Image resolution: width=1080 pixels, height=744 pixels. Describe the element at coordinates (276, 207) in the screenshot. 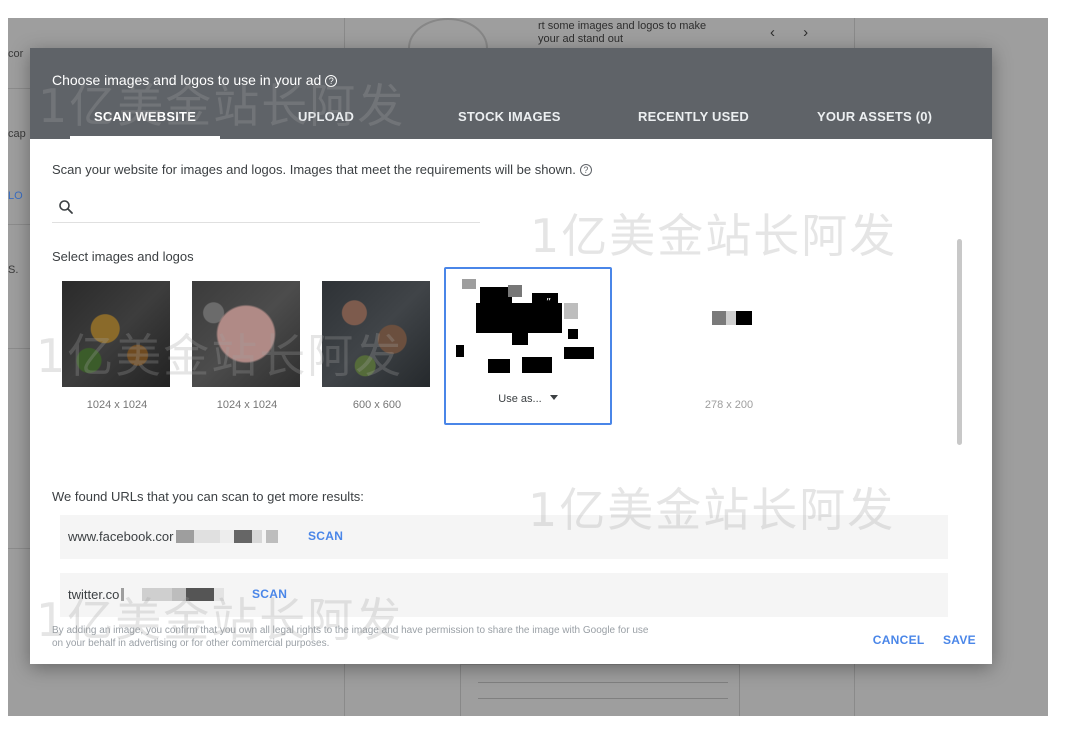

I see `search-input` at that location.